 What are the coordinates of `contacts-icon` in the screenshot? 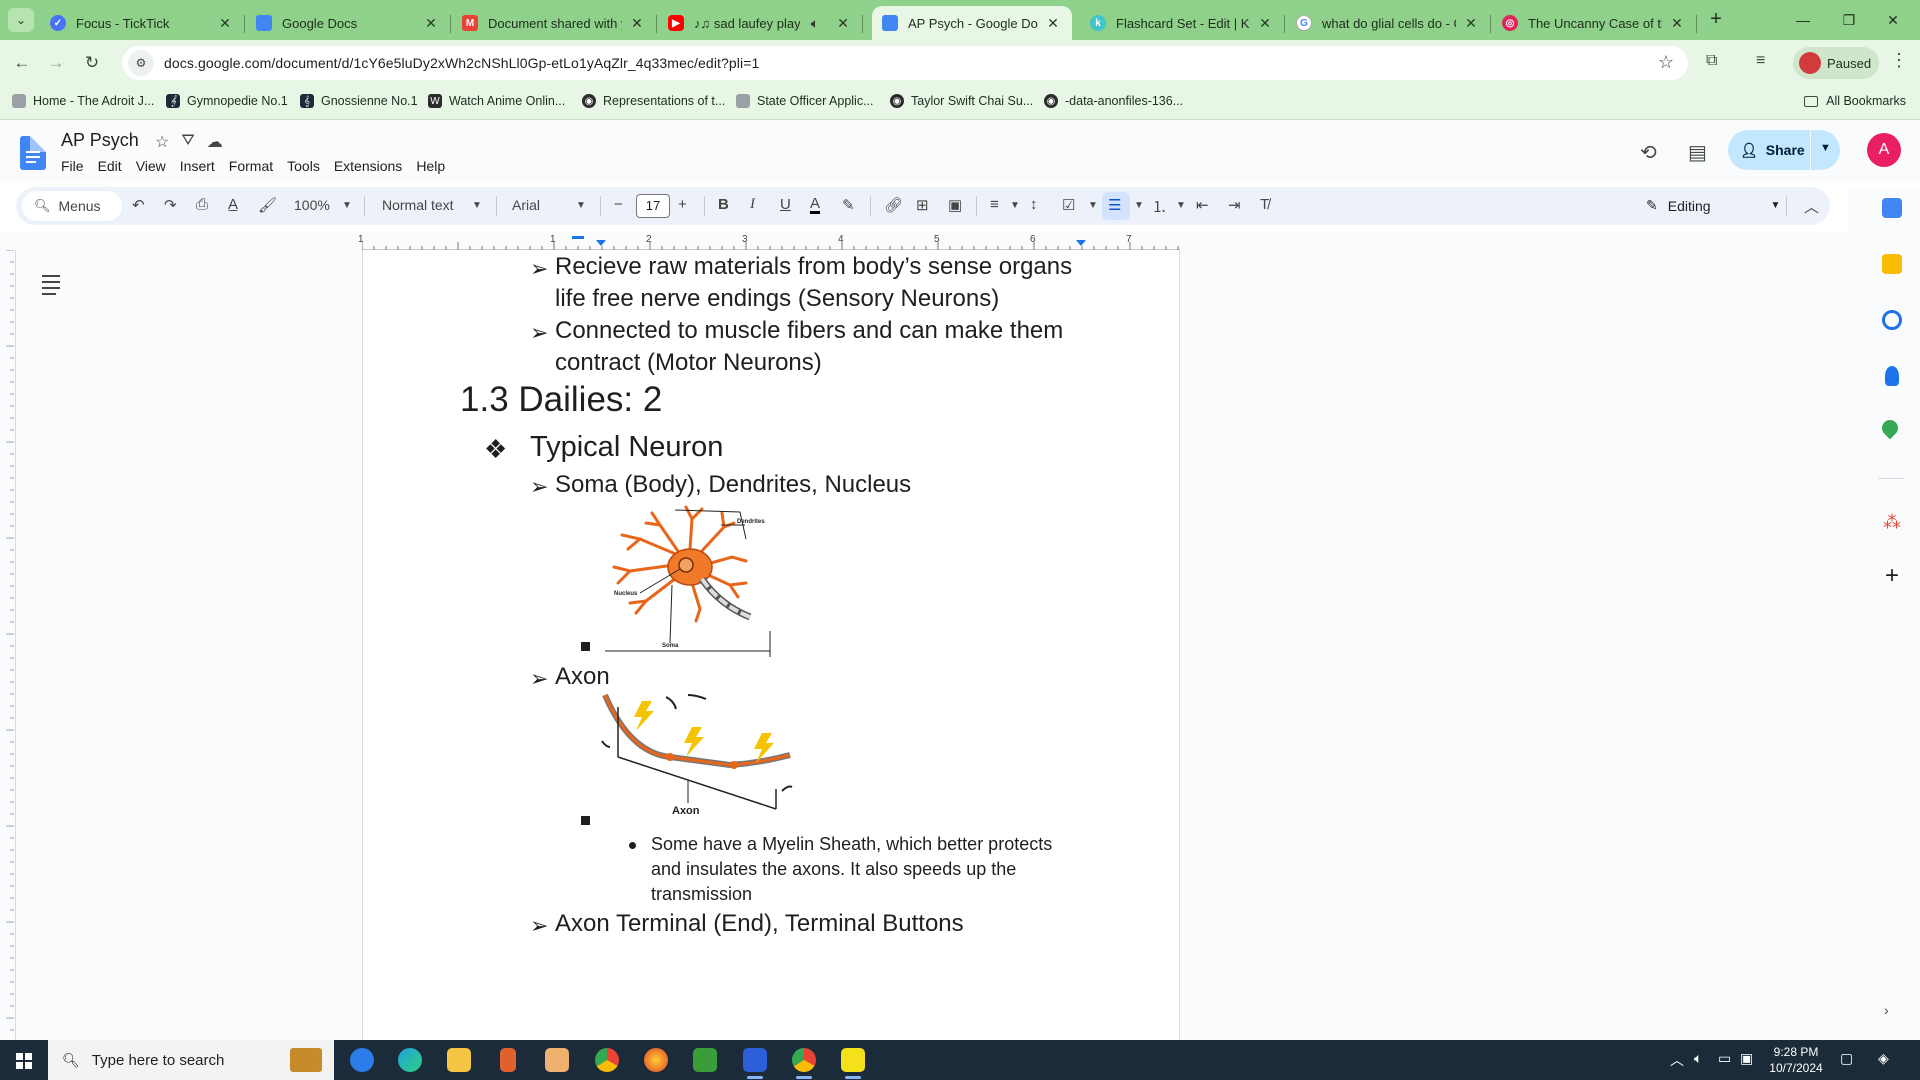 It's located at (1892, 376).